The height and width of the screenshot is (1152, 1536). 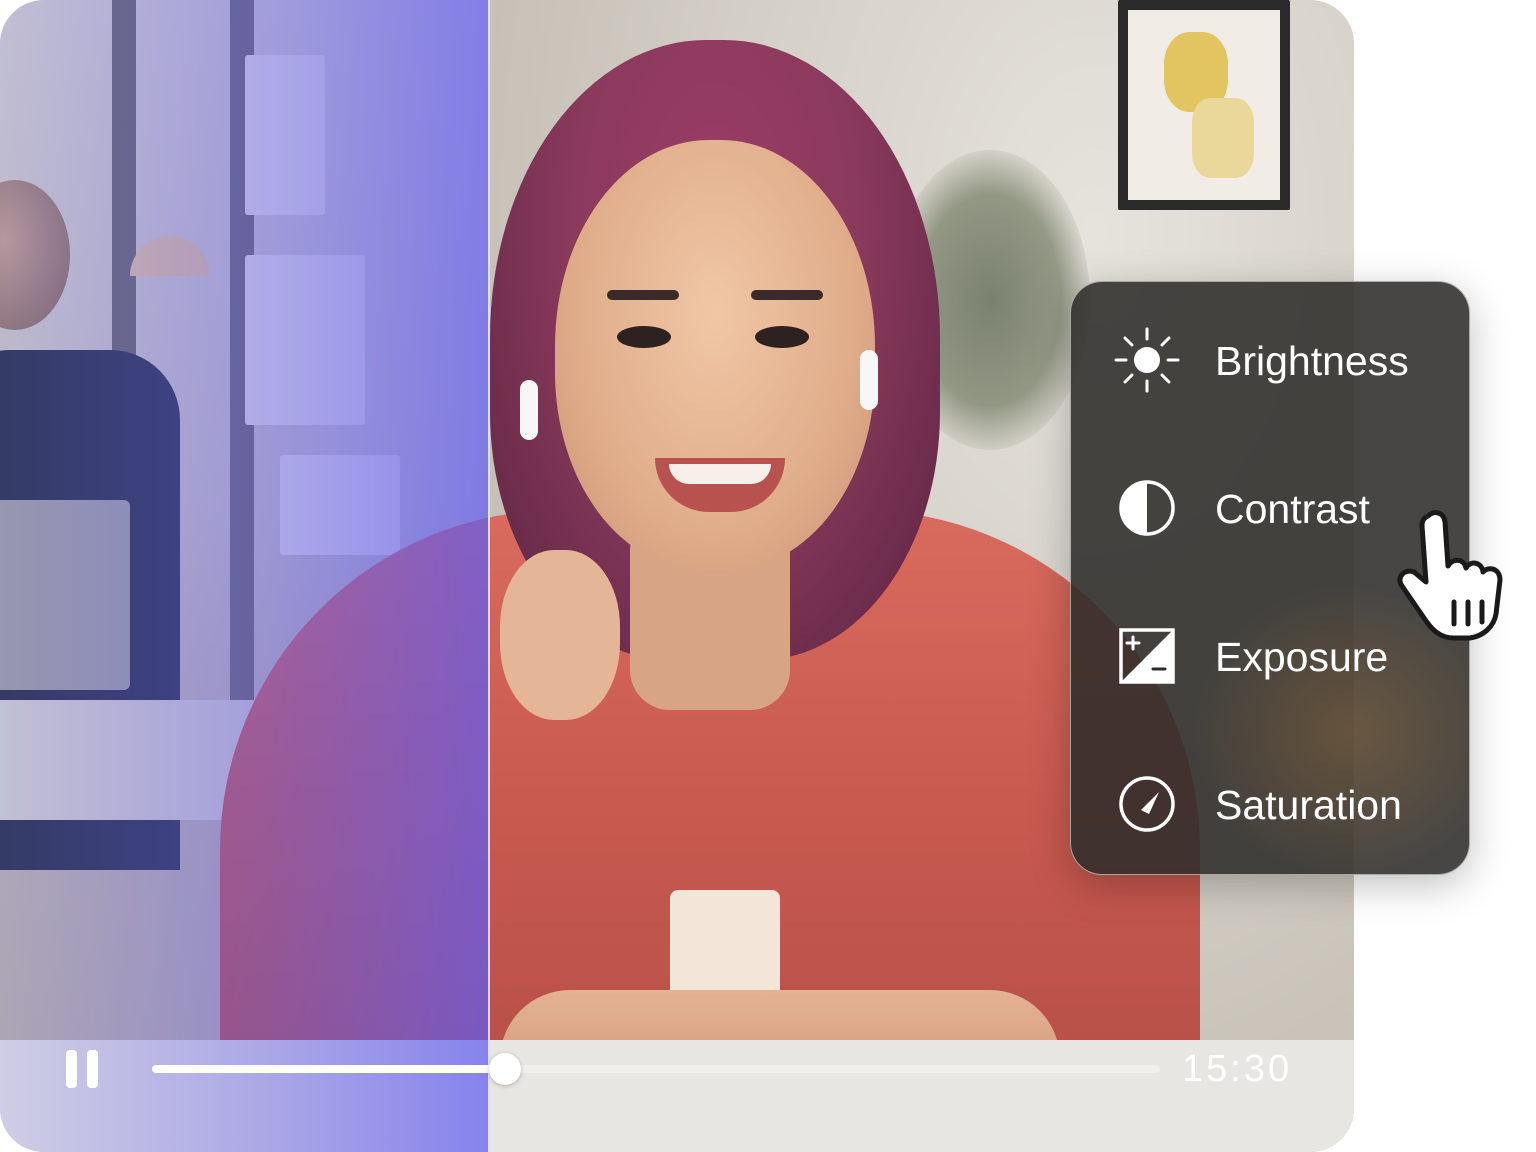 What do you see at coordinates (1237, 1069) in the screenshot?
I see `time-display: 15:30` at bounding box center [1237, 1069].